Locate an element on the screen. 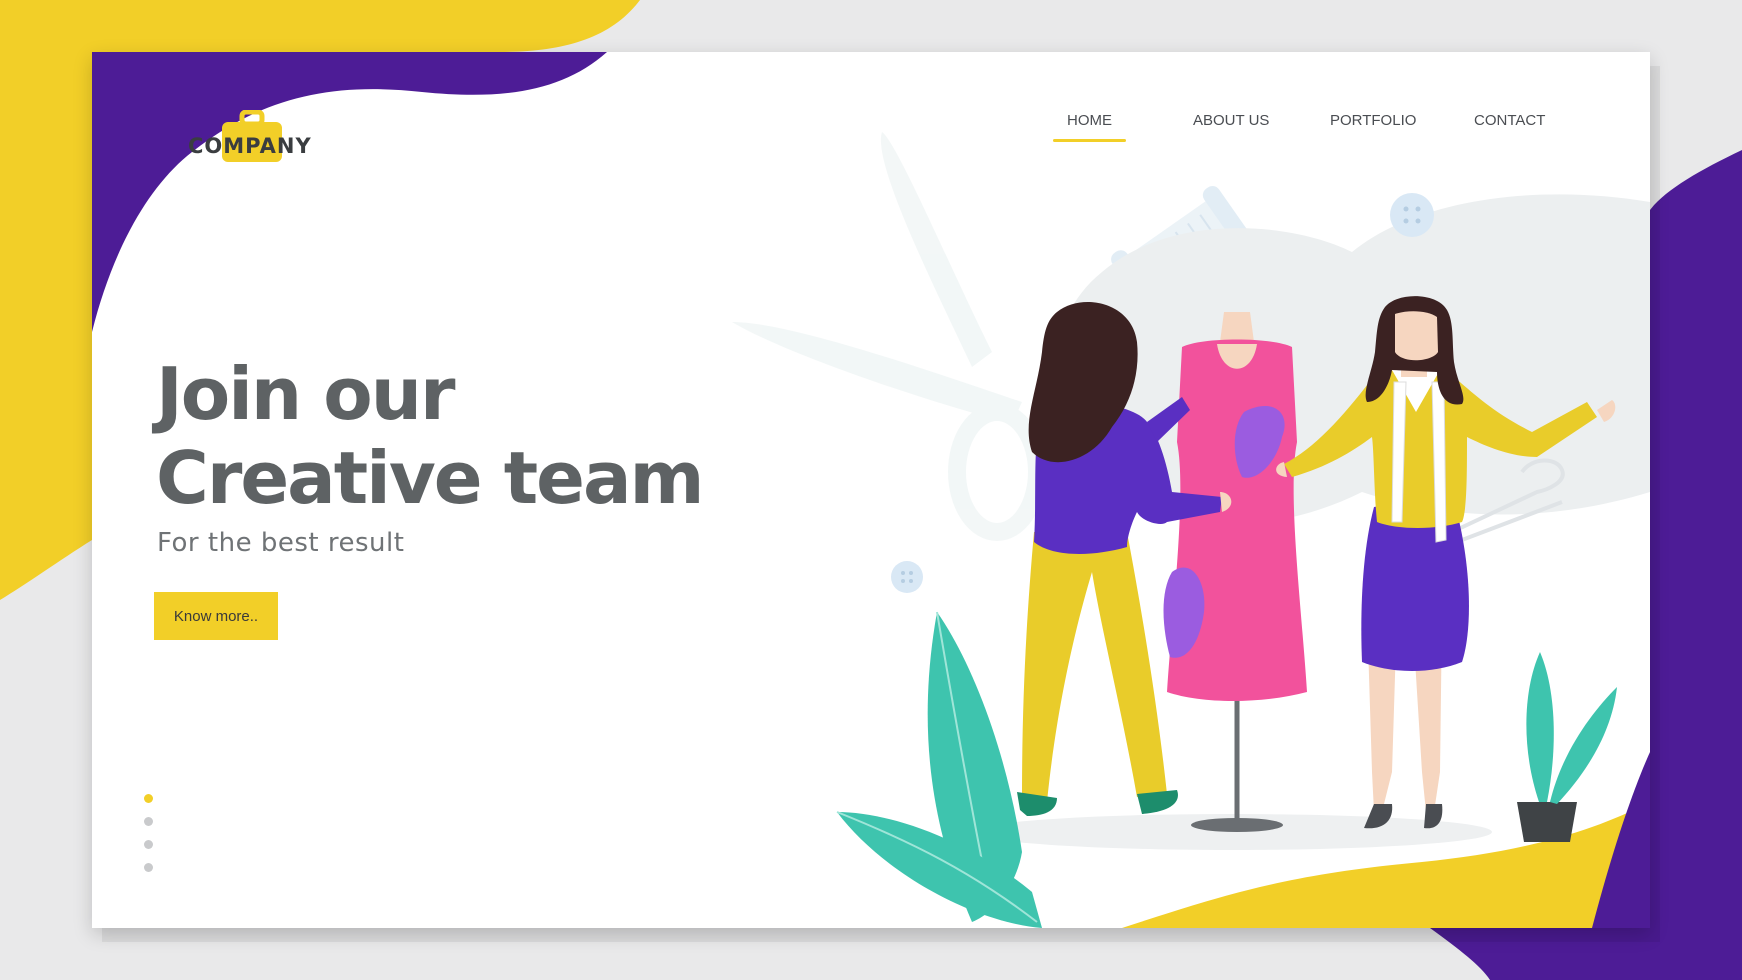 The width and height of the screenshot is (1742, 980). headline-line-2: Creative team is located at coordinates (430, 478).